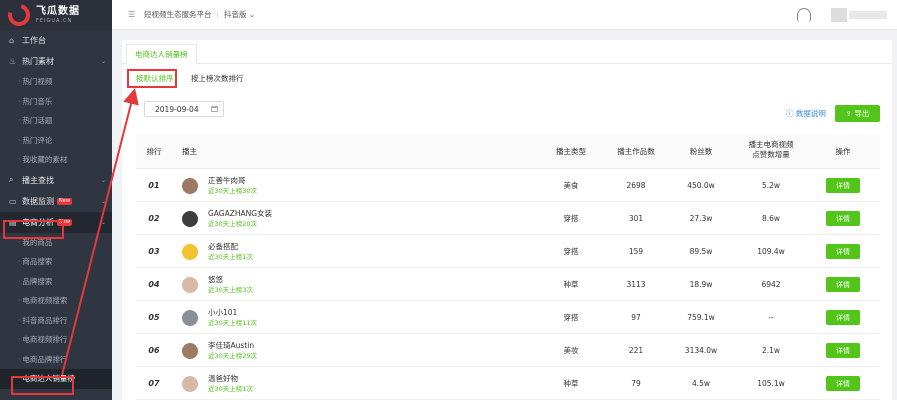  Describe the element at coordinates (56, 262) in the screenshot. I see `sidebar-subitem: 商品搜索` at that location.